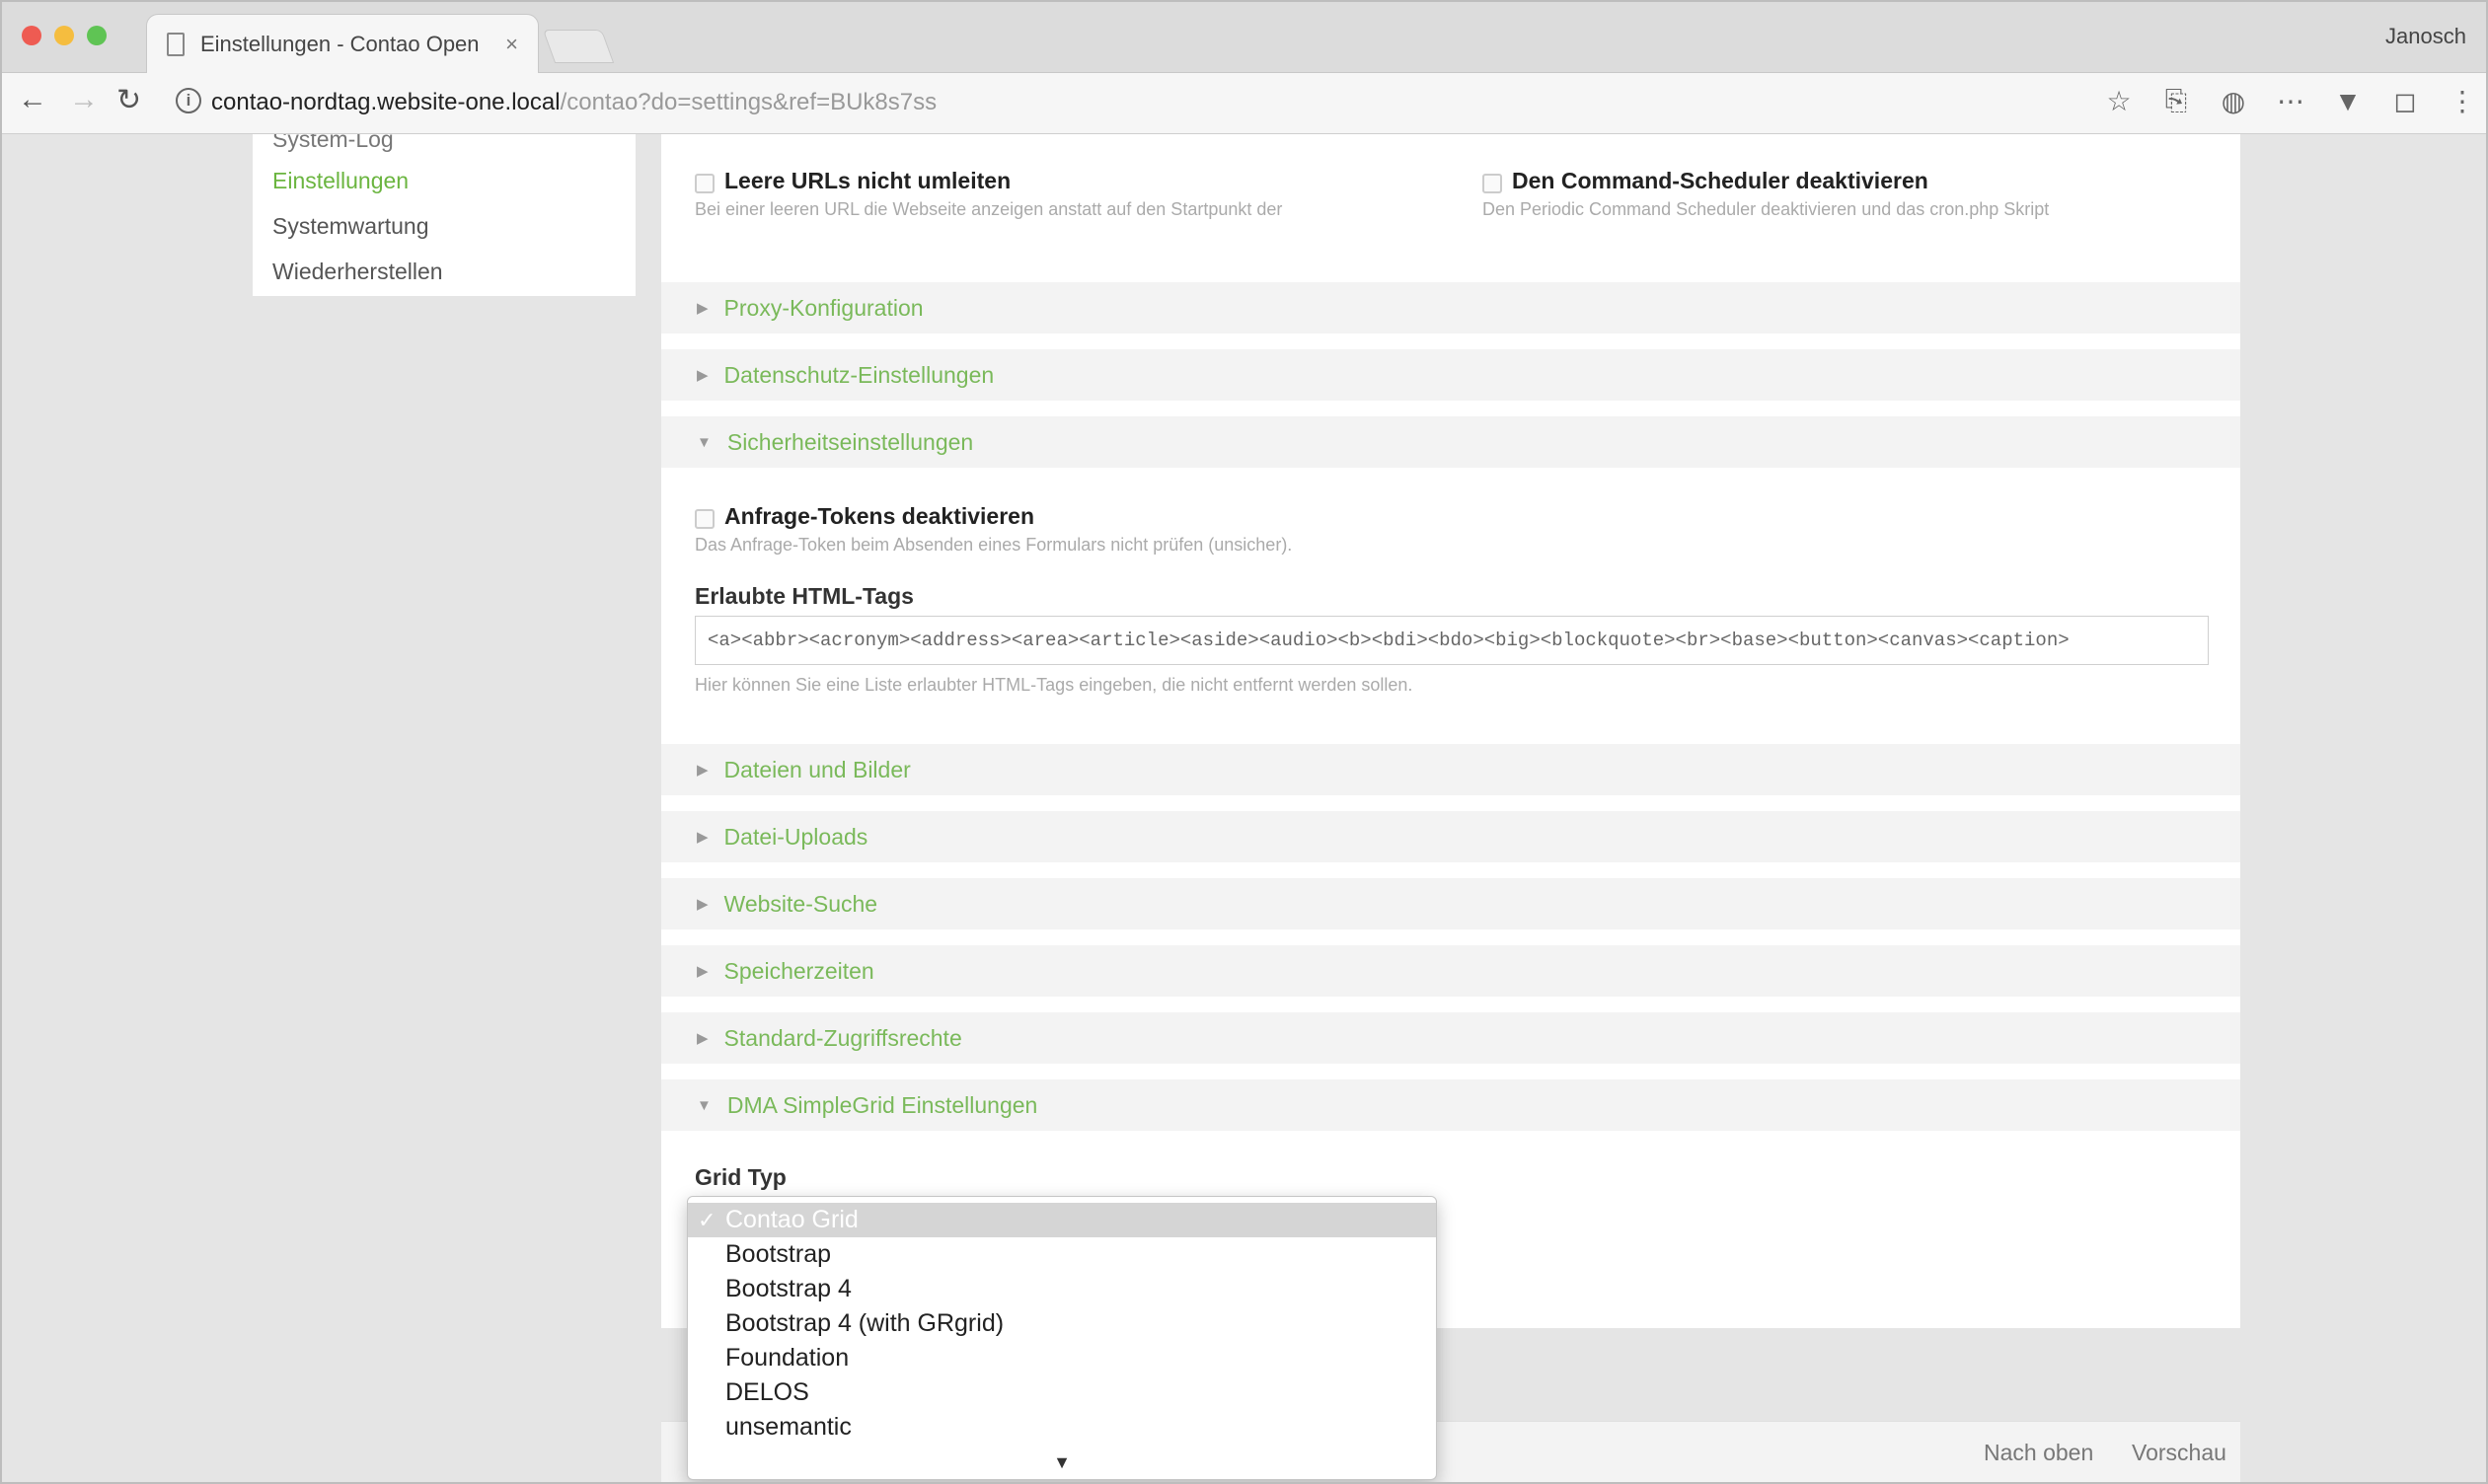 This screenshot has height=1484, width=2488. I want to click on sidebar-item-settings: Einstellungen, so click(444, 180).